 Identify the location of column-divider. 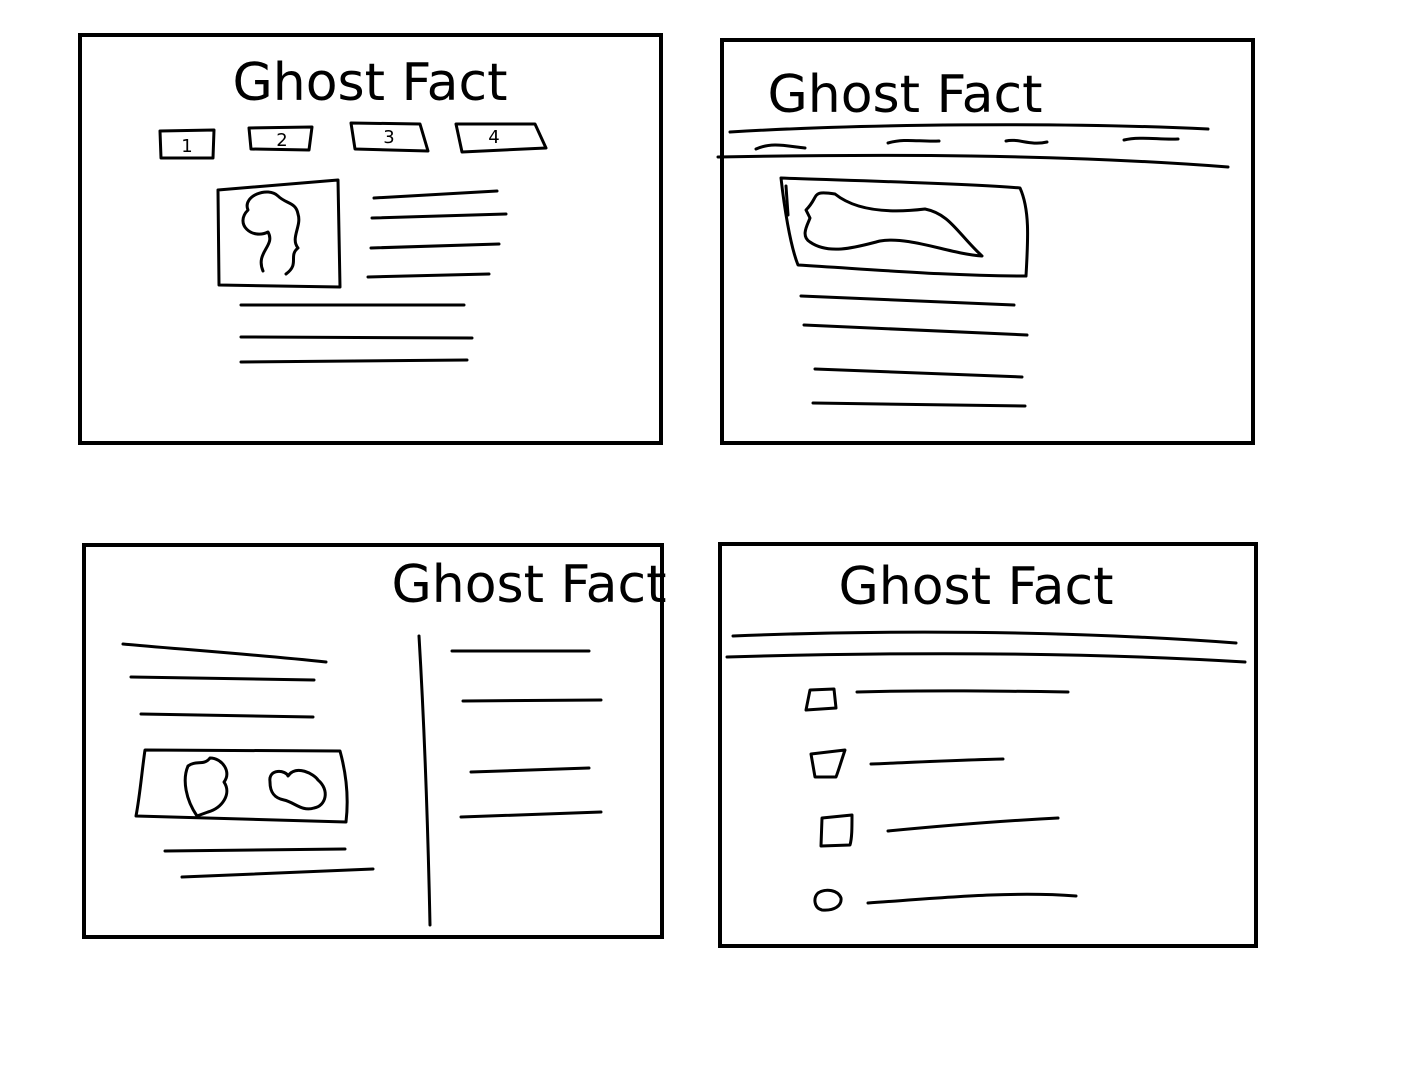
(424, 780).